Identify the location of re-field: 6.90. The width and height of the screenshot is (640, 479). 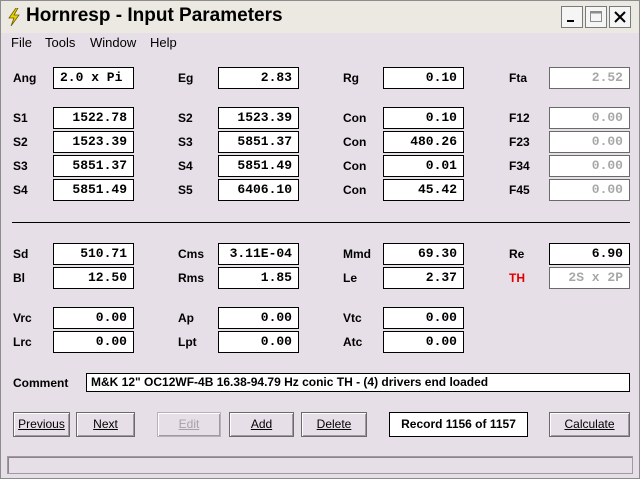
(589, 254).